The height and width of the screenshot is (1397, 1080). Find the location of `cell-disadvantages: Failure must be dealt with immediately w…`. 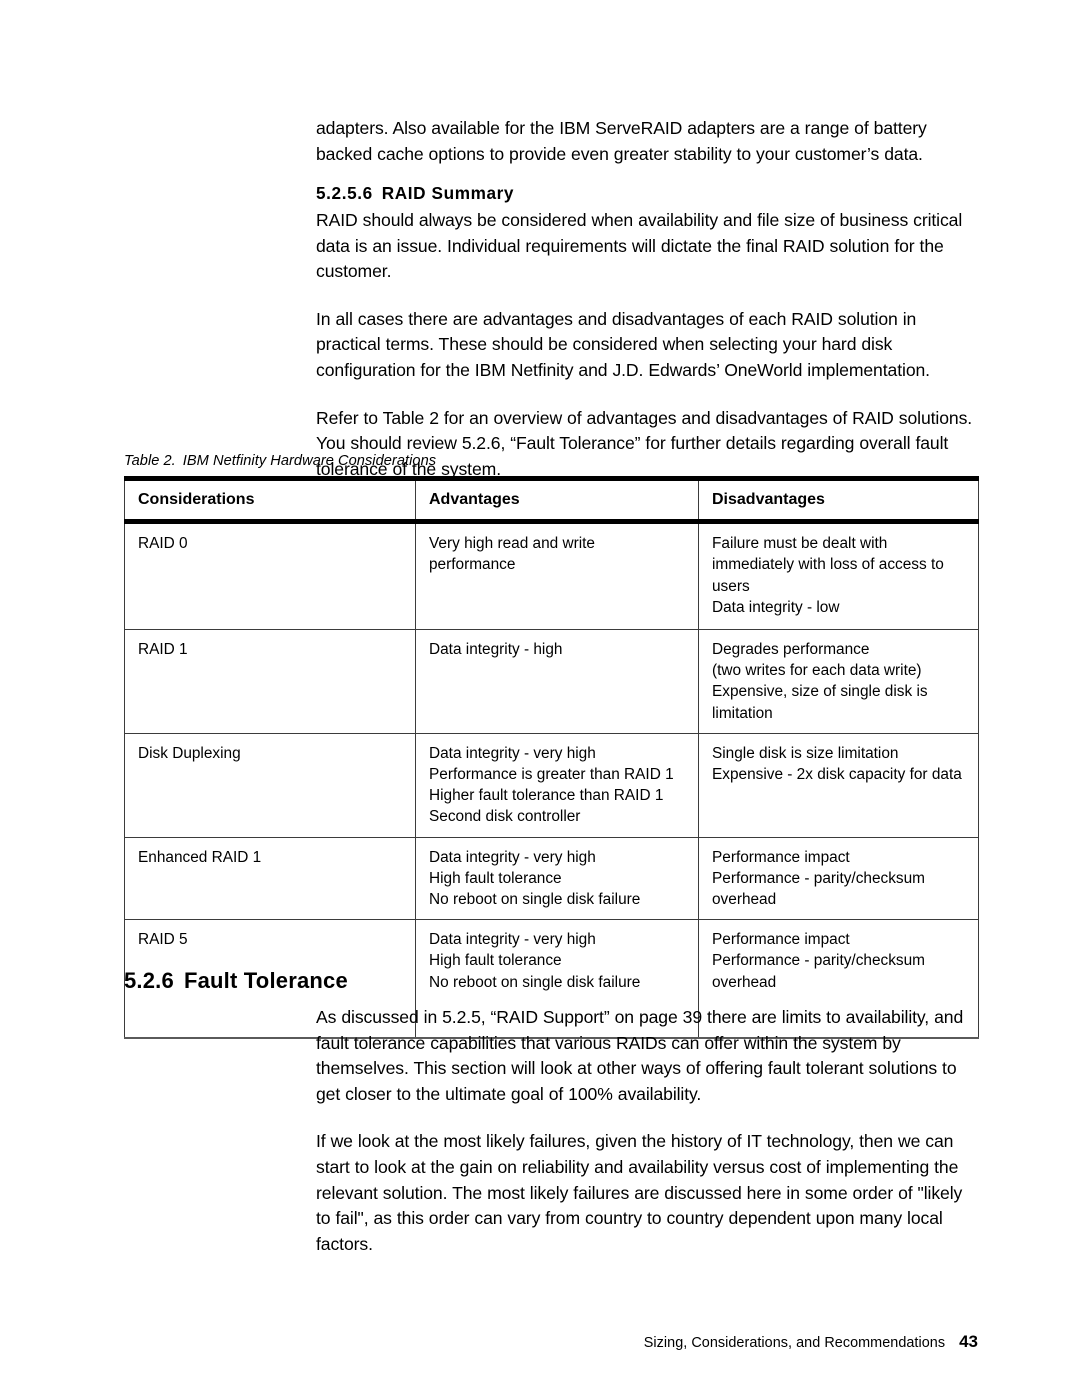

cell-disadvantages: Failure must be dealt with immediately w… is located at coordinates (838, 576).